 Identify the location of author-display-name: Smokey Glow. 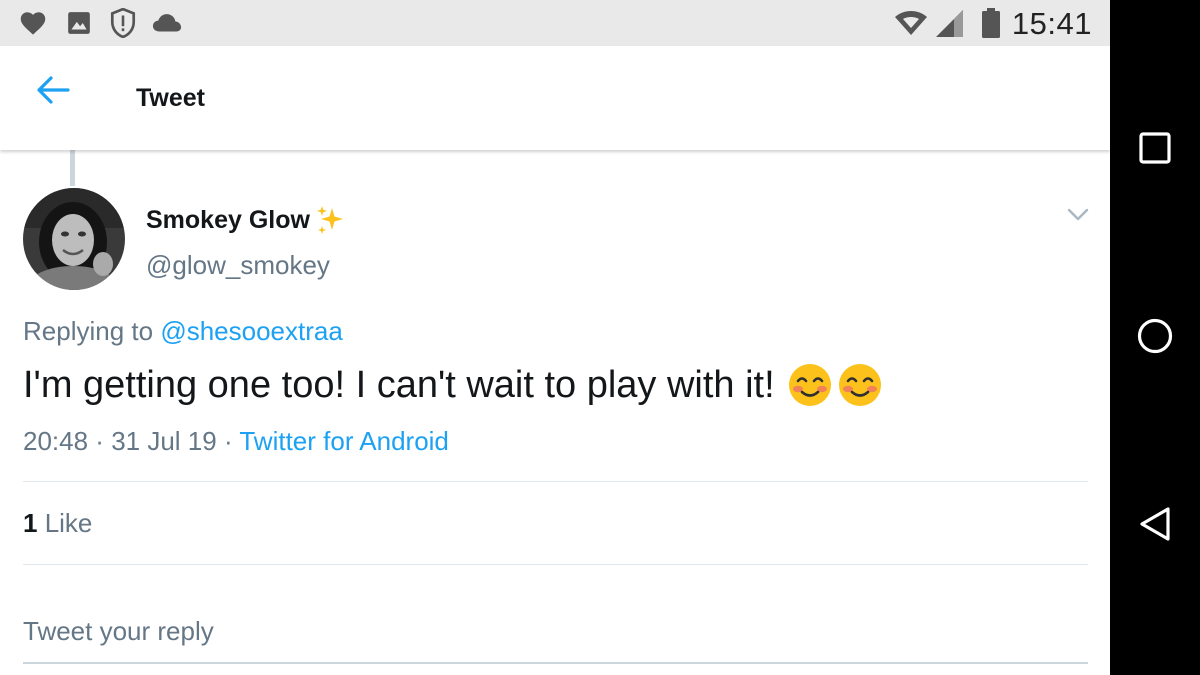
(246, 220).